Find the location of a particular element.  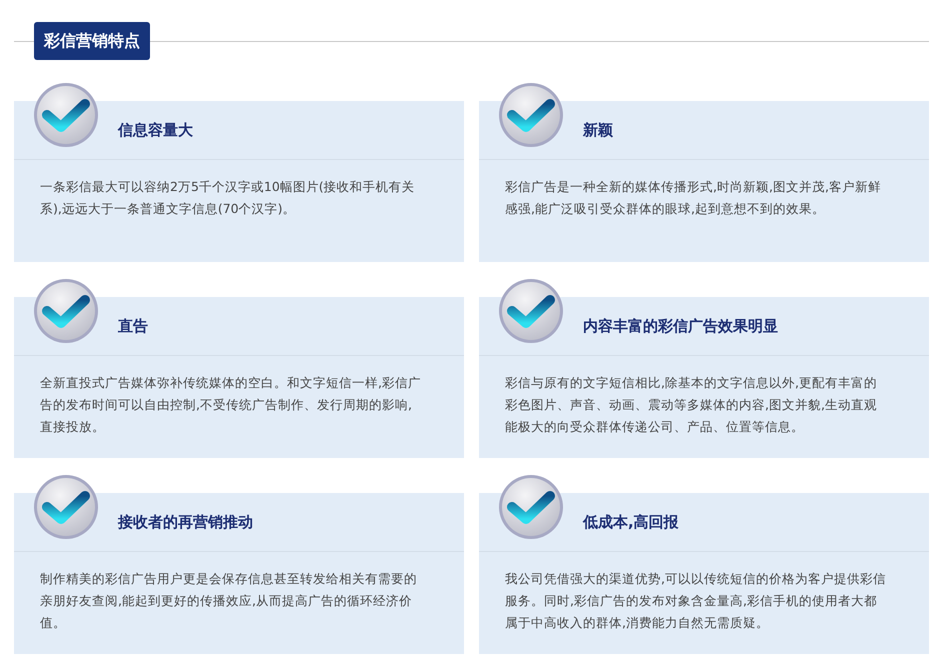

feature-description: 我公司凭借强大的渠道优势,可以以传统短信的价格为客户提供彩信服务。同时,彩信广告的发布对象含金量高,彩信手机的使用者大都属于中高收入的群体,消费能力自然无需质疑。 is located at coordinates (695, 601).